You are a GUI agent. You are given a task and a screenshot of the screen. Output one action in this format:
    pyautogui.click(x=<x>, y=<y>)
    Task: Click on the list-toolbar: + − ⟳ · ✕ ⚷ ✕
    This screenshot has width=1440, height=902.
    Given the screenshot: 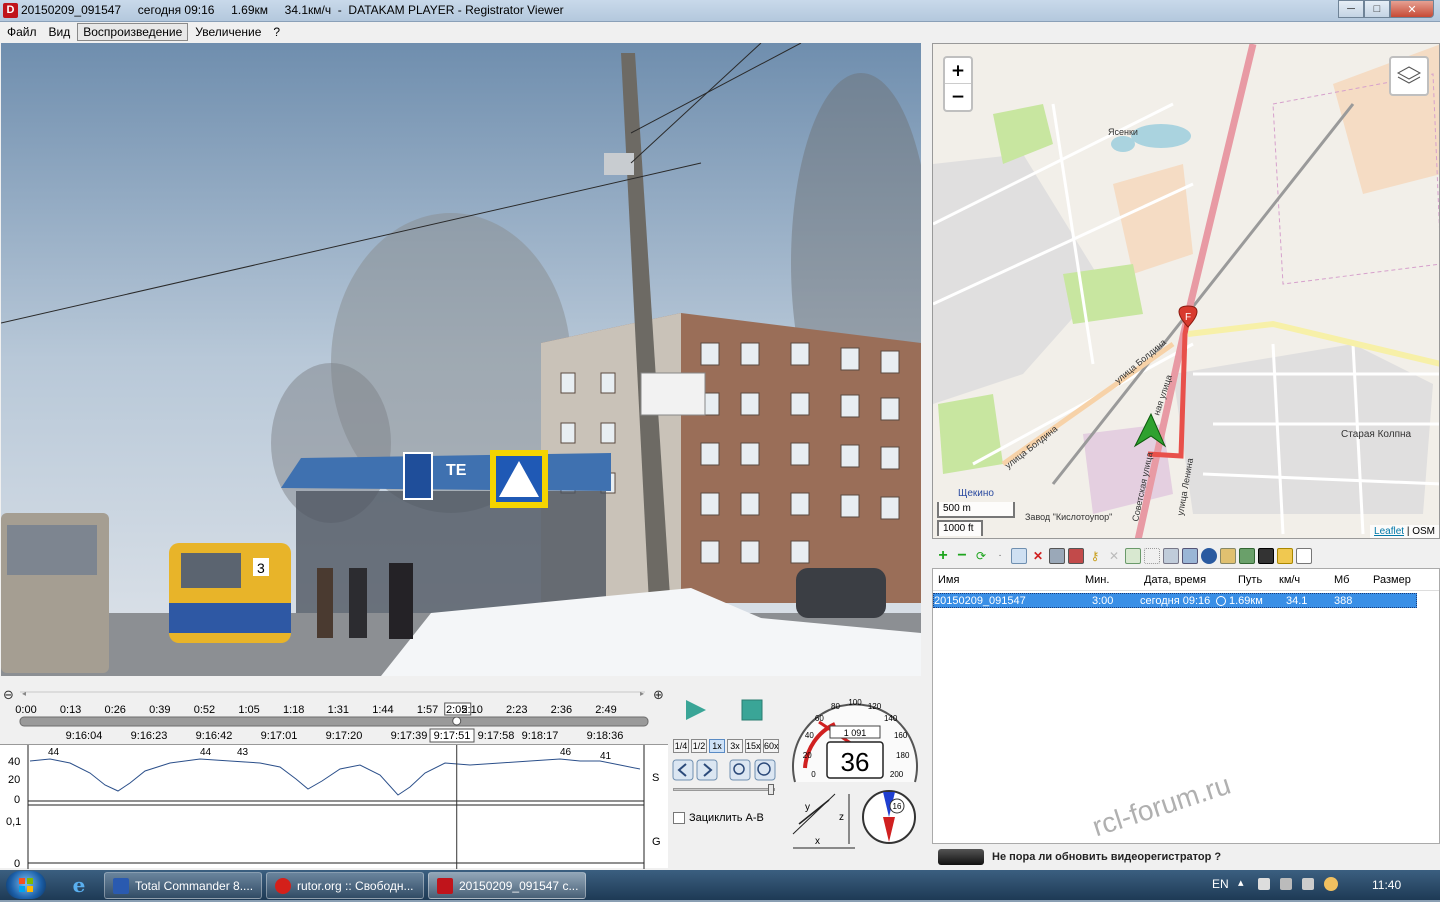 What is the action you would take?
    pyautogui.click(x=1186, y=556)
    